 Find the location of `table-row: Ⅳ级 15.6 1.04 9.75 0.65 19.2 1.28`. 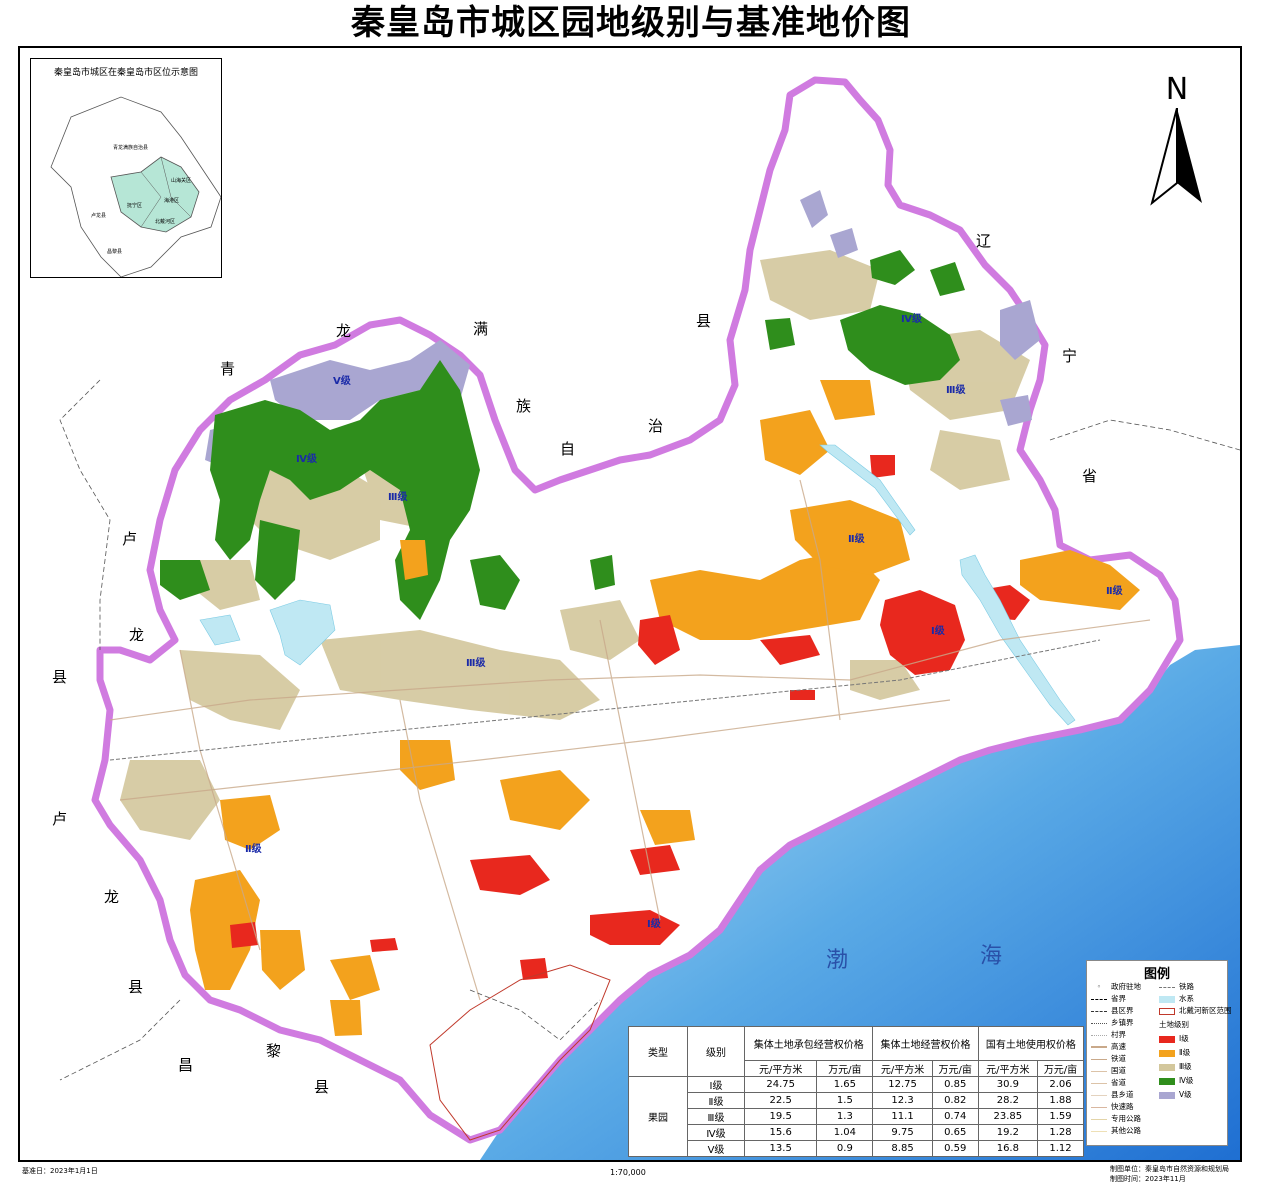

table-row: Ⅳ级 15.6 1.04 9.75 0.65 19.2 1.28 is located at coordinates (856, 1132).